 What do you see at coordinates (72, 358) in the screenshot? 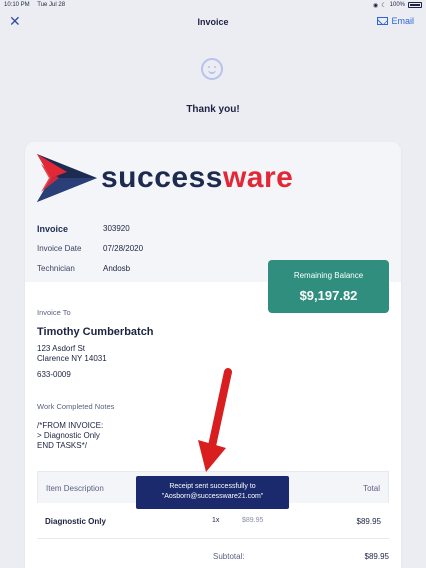
I see `address-line-2: Clarence NY 14031` at bounding box center [72, 358].